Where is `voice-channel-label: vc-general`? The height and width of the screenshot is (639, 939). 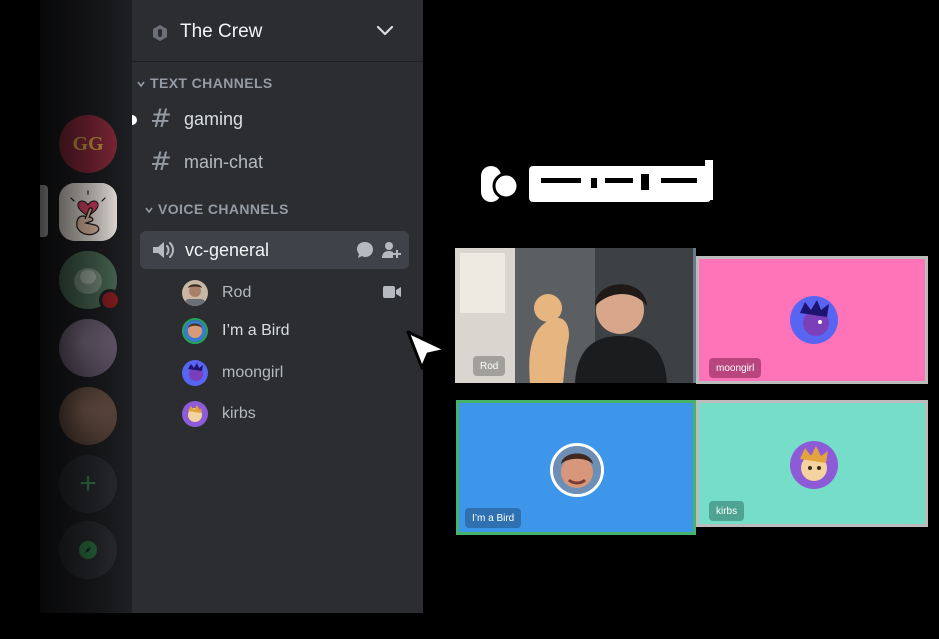 voice-channel-label: vc-general is located at coordinates (227, 249).